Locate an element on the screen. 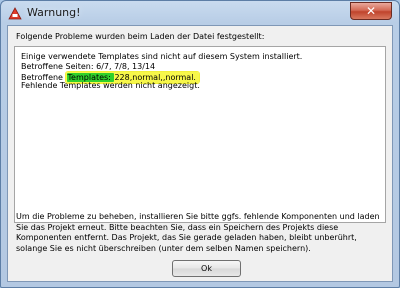 The image size is (400, 288). warning-app-icon is located at coordinates (15, 13).